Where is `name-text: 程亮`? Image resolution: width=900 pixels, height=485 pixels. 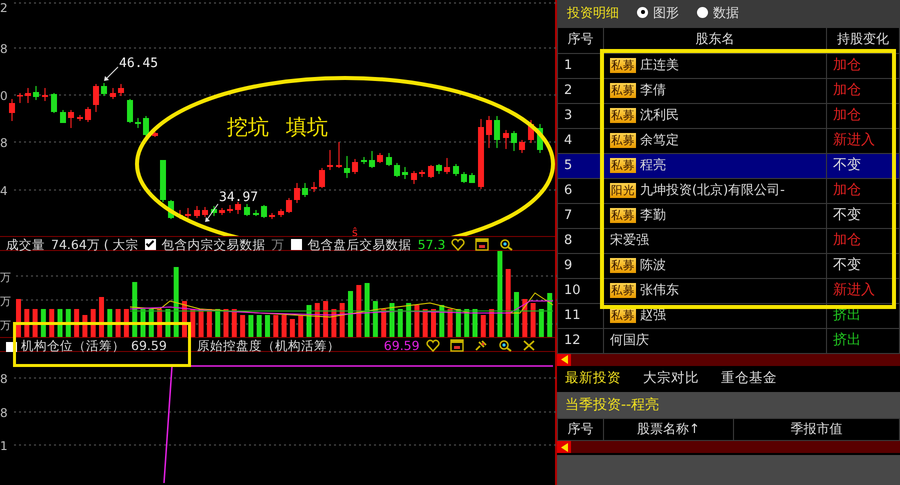 name-text: 程亮 is located at coordinates (653, 165).